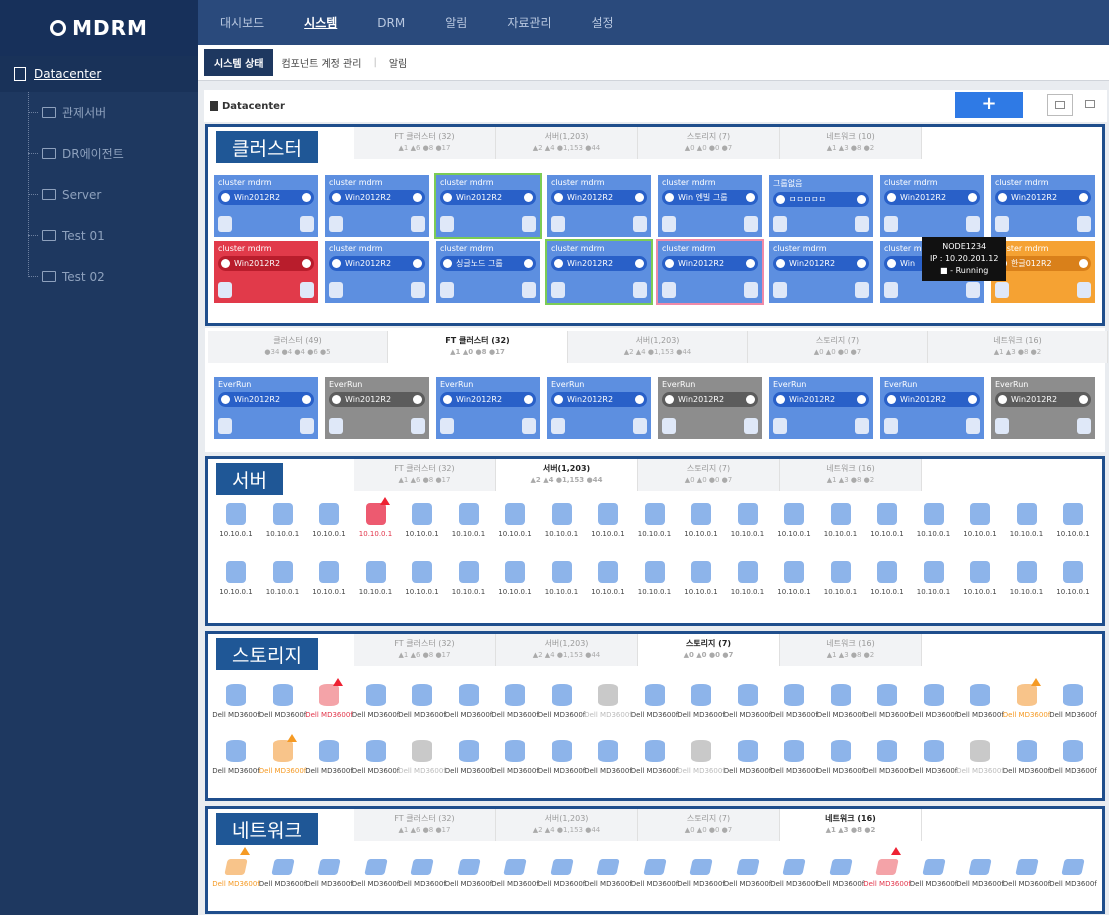 The height and width of the screenshot is (915, 1109). What do you see at coordinates (456, 22) in the screenshot?
I see `nav-alerts: 알림` at bounding box center [456, 22].